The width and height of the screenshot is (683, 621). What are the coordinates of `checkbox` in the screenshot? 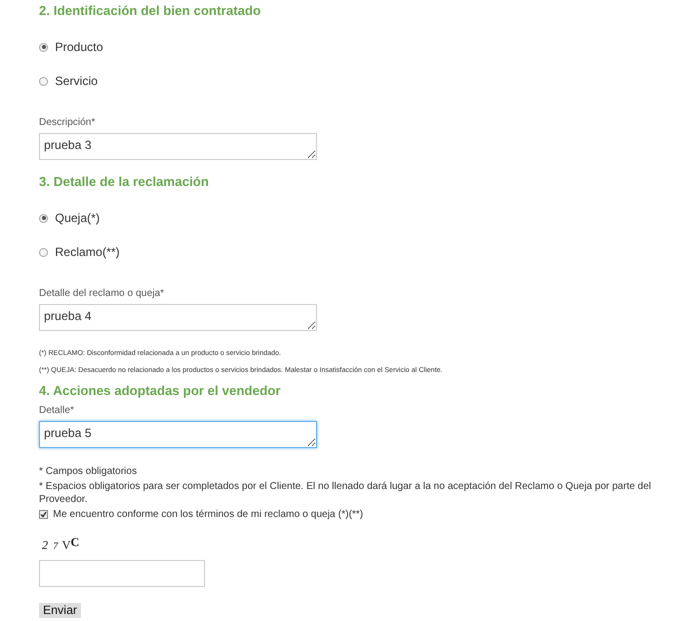 It's located at (43, 514).